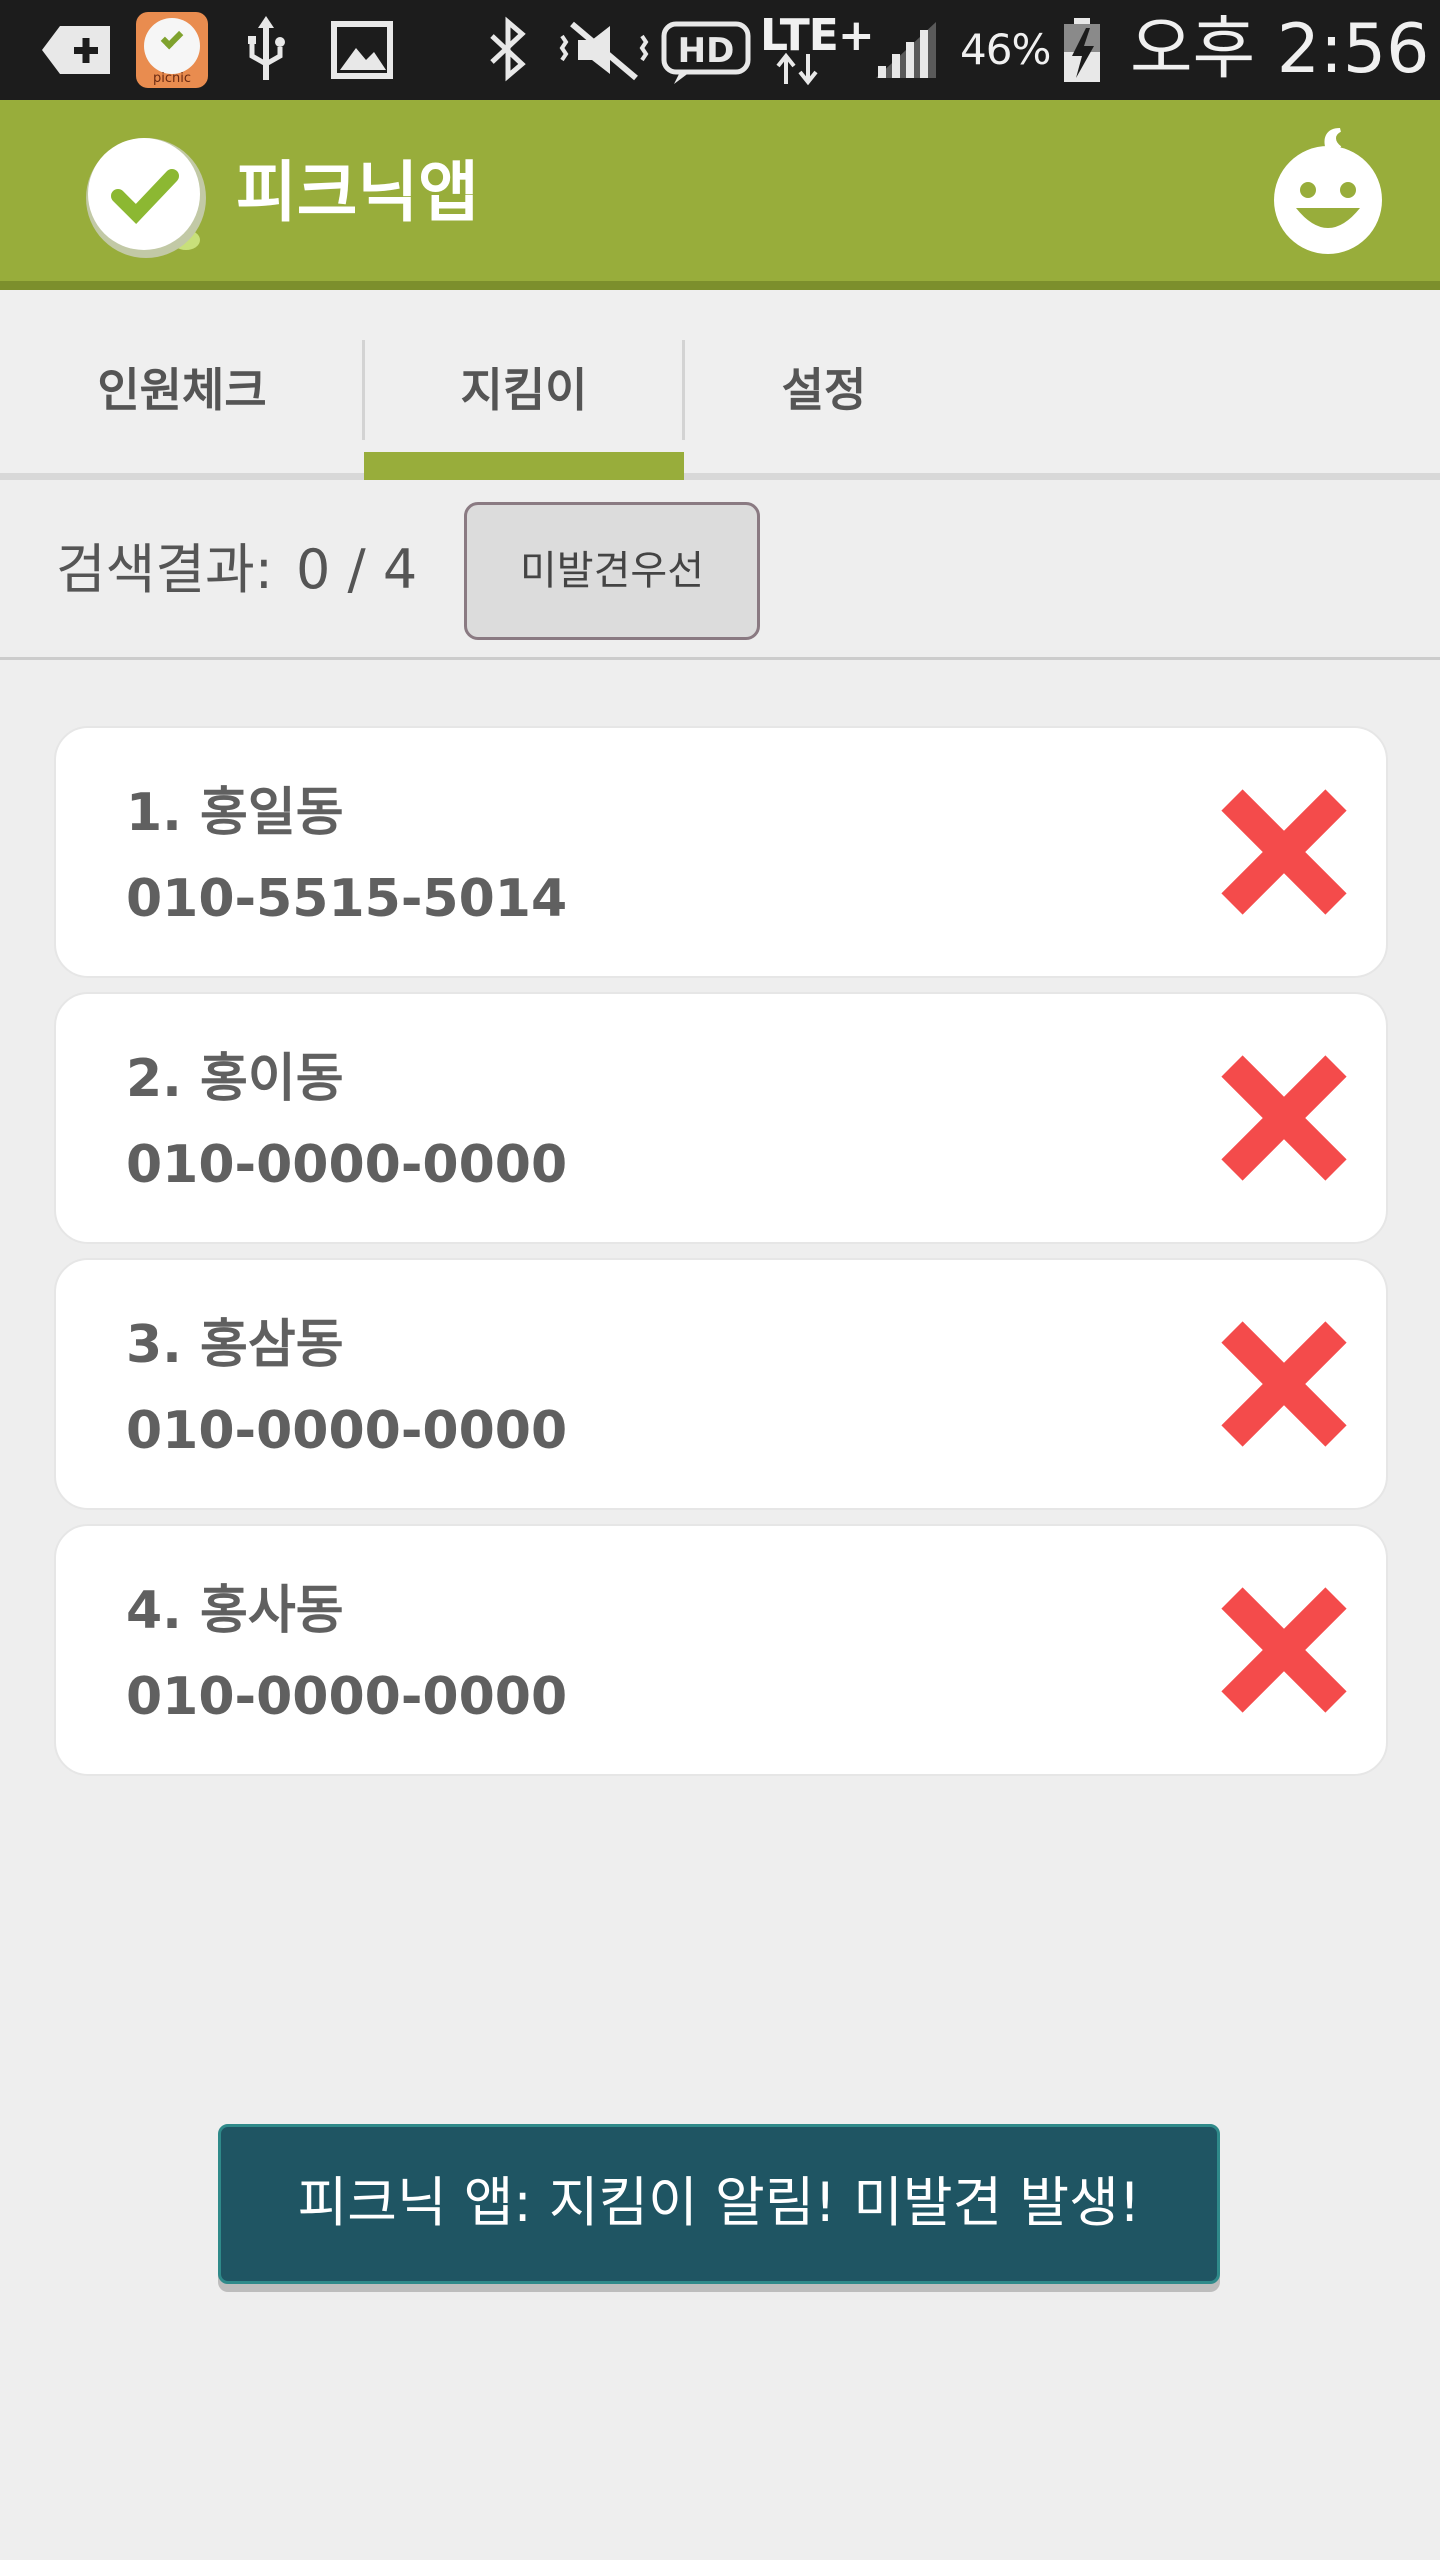 This screenshot has height=2560, width=1440. Describe the element at coordinates (266, 48) in the screenshot. I see `usb-icon` at that location.